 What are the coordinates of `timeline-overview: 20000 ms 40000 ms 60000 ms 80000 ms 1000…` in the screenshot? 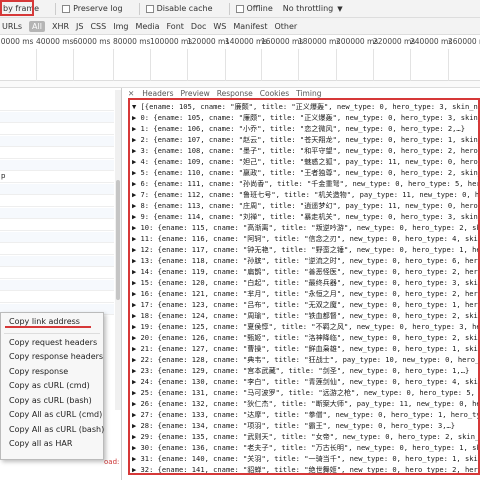 It's located at (240, 58).